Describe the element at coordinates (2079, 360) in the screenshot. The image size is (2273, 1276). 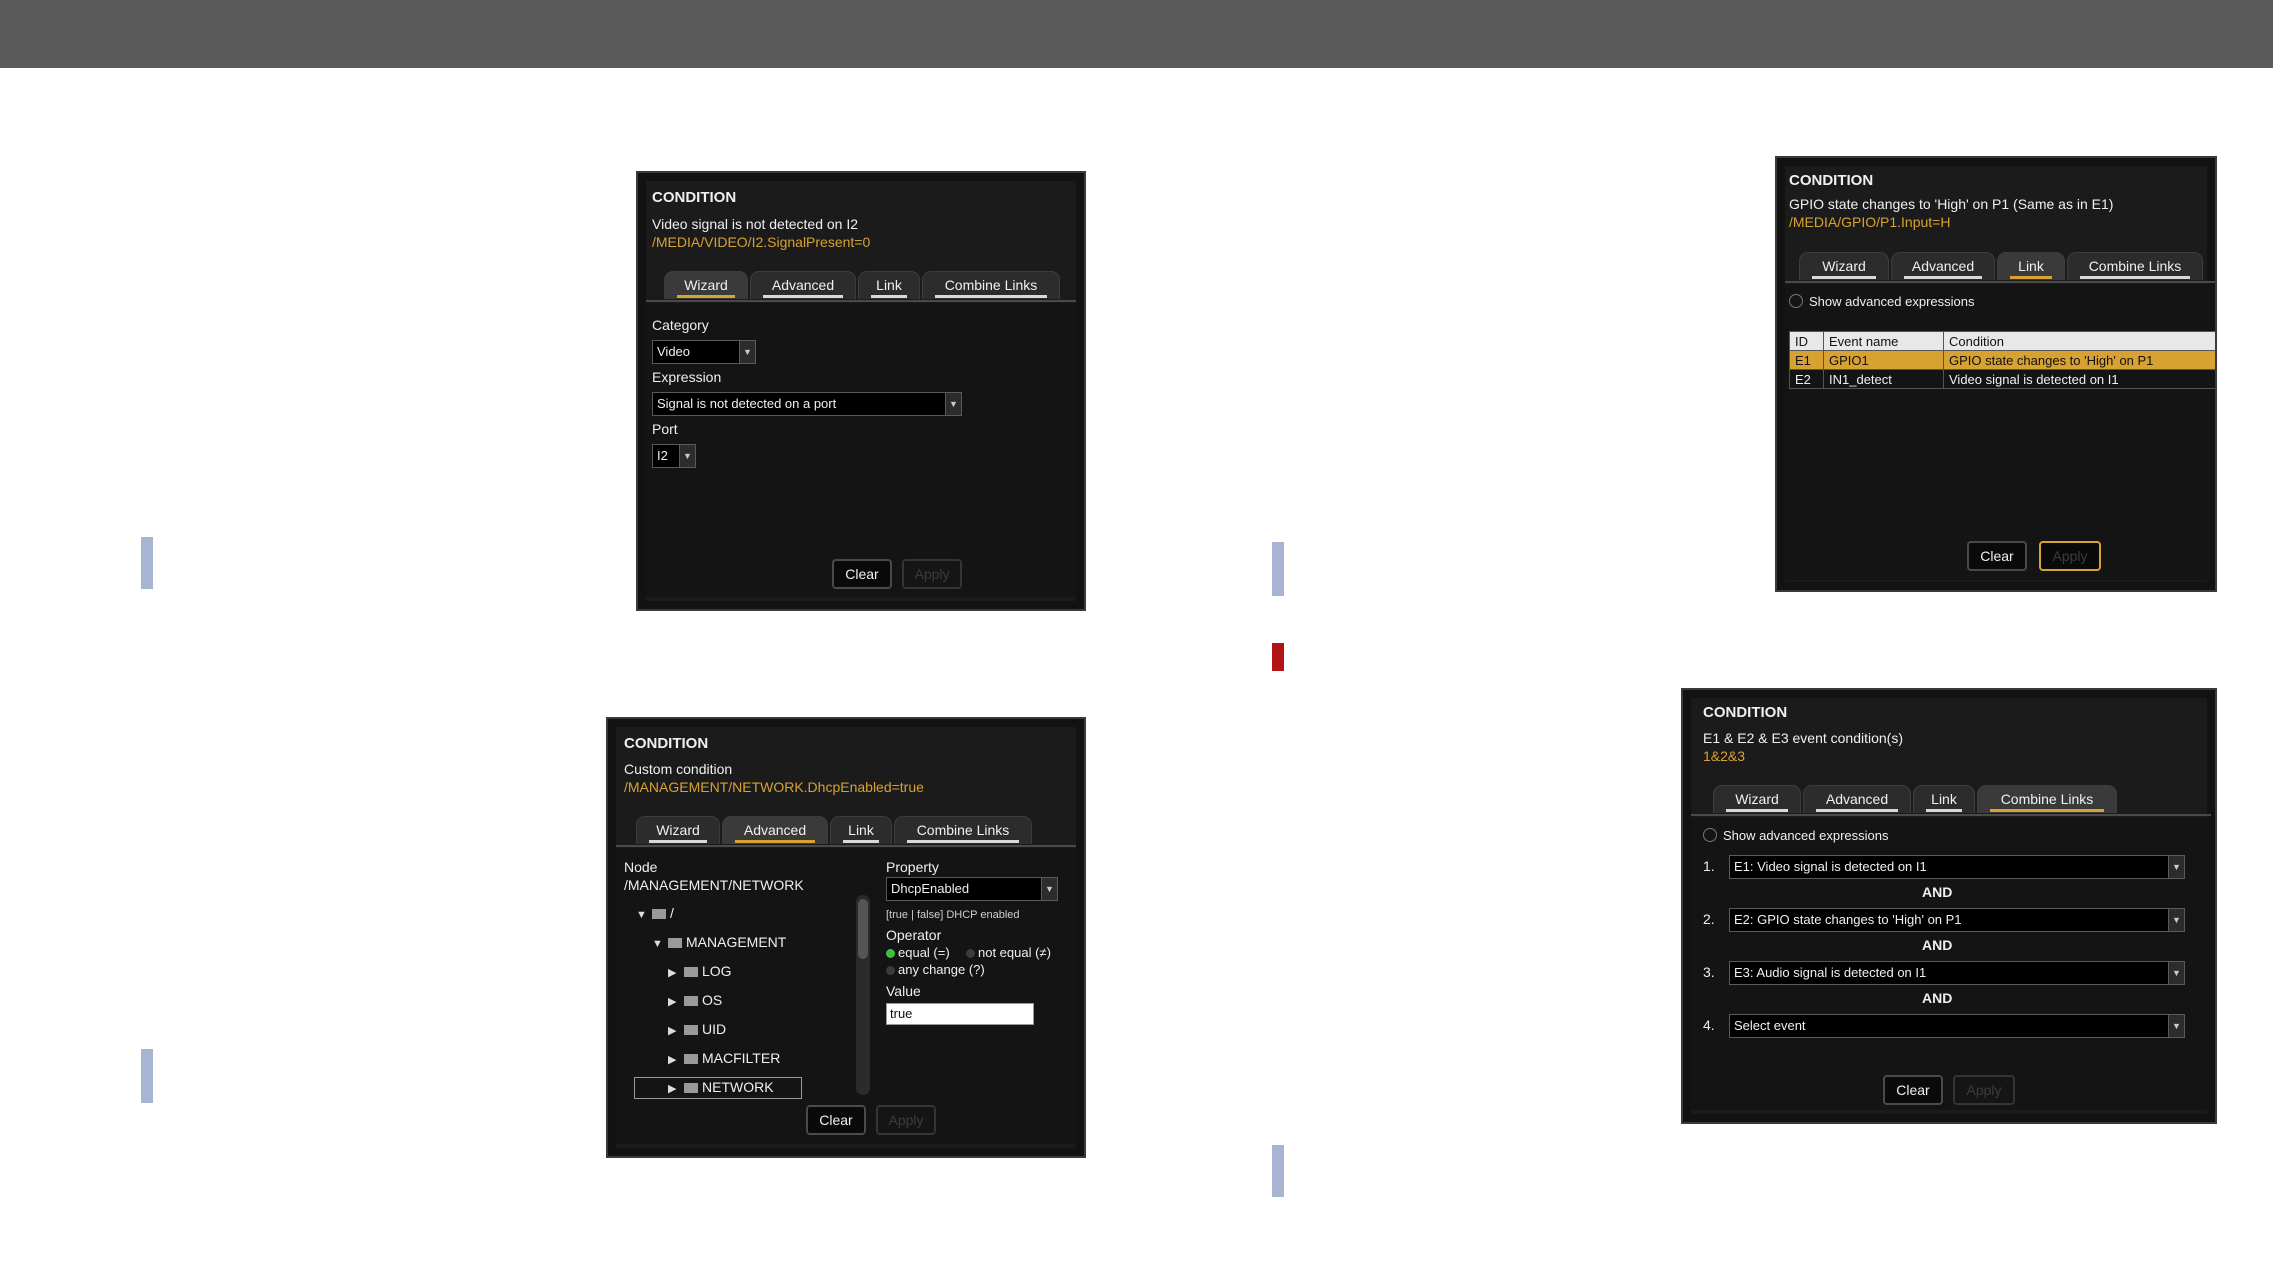
I see `table-cell: GPIO state changes to 'High' on P1` at that location.